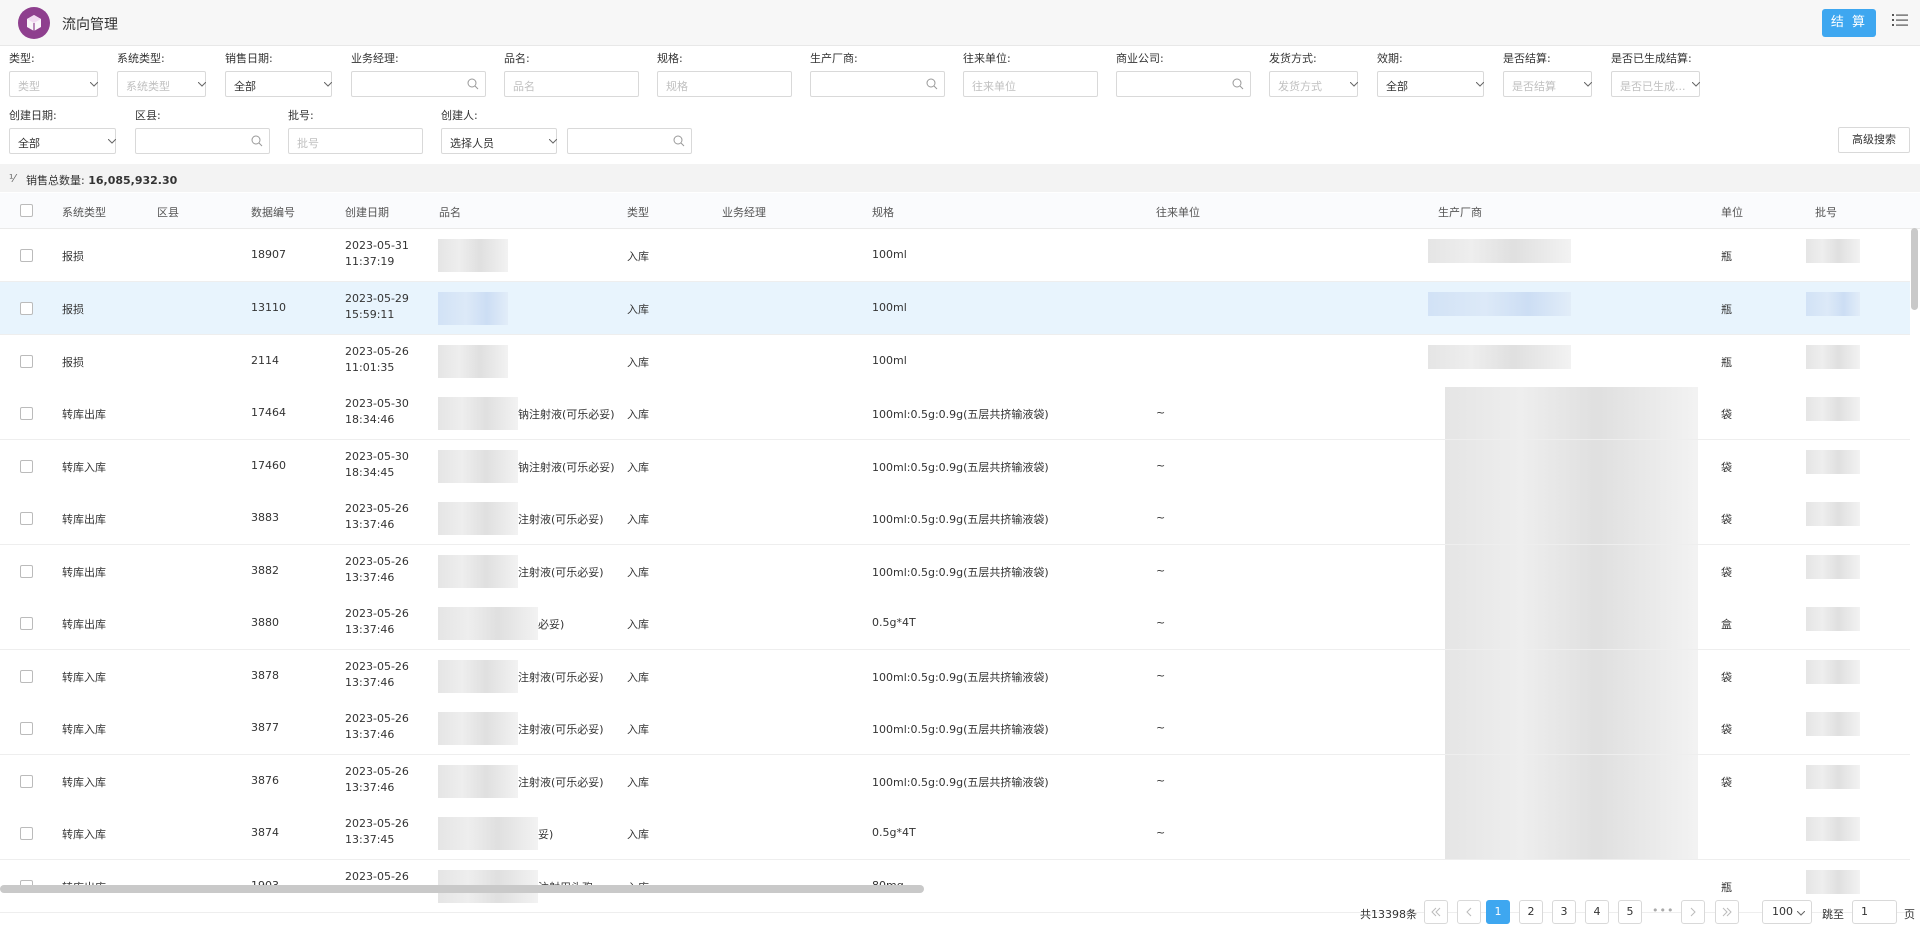 This screenshot has width=1920, height=937. I want to click on column-header: 批号, so click(1826, 212).